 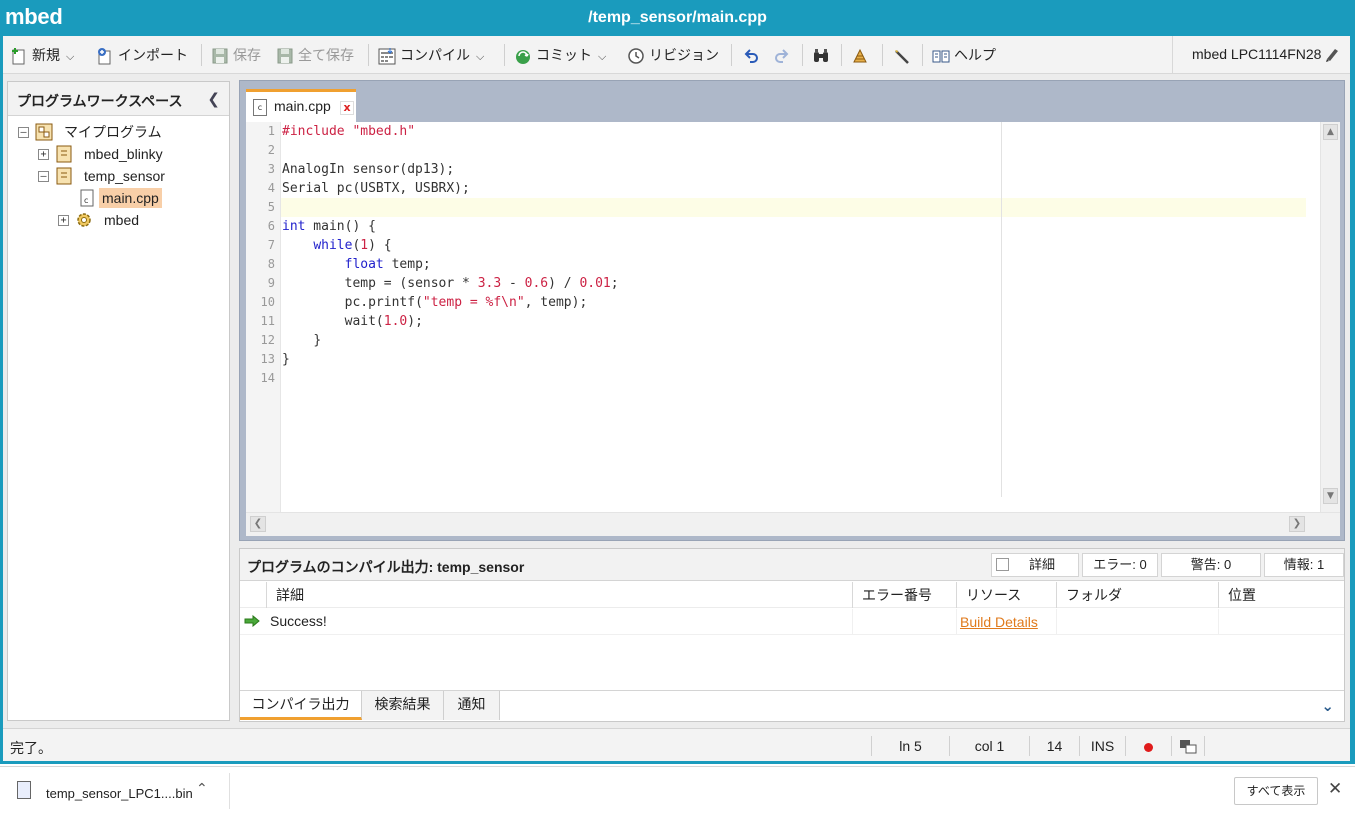 I want to click on line-number: 7, so click(x=271, y=245).